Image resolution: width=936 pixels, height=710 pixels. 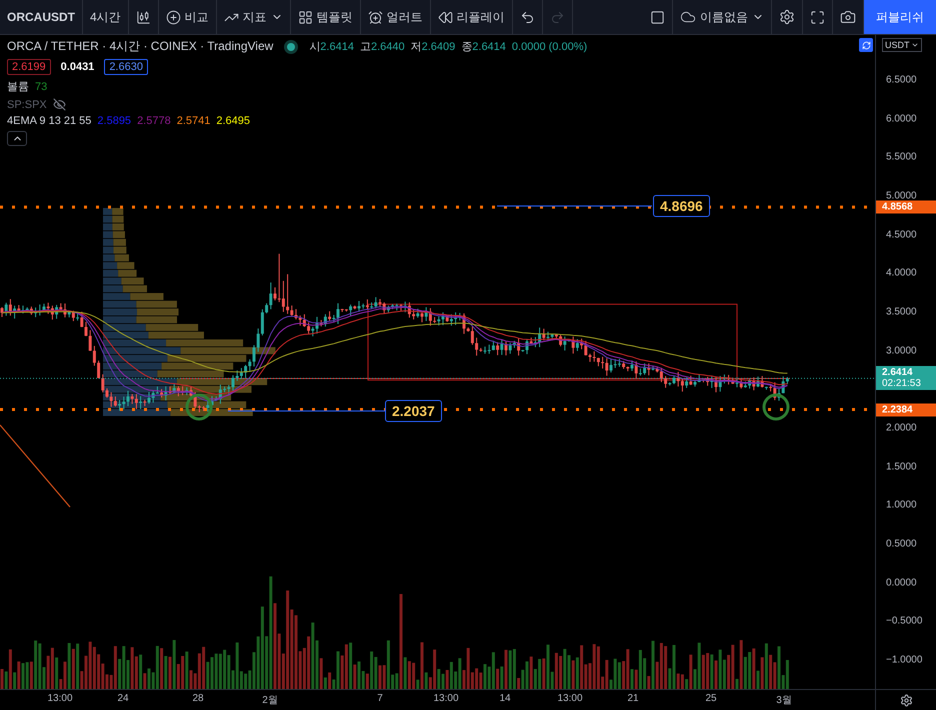 What do you see at coordinates (901, 544) in the screenshot?
I see `price-tick: 0.5000` at bounding box center [901, 544].